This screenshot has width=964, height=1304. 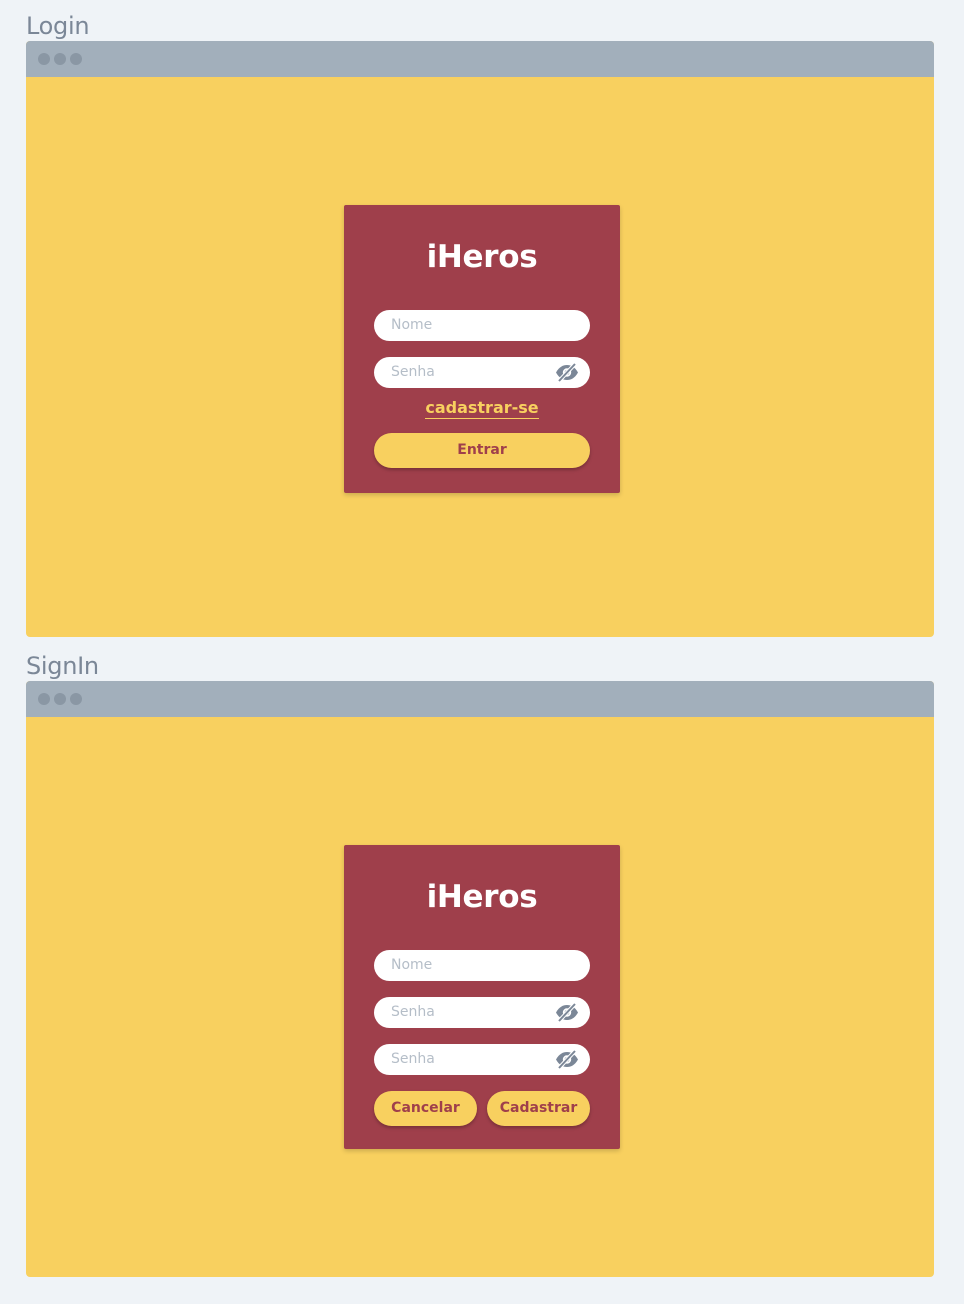 I want to click on register-button: Cadastrar, so click(x=538, y=1108).